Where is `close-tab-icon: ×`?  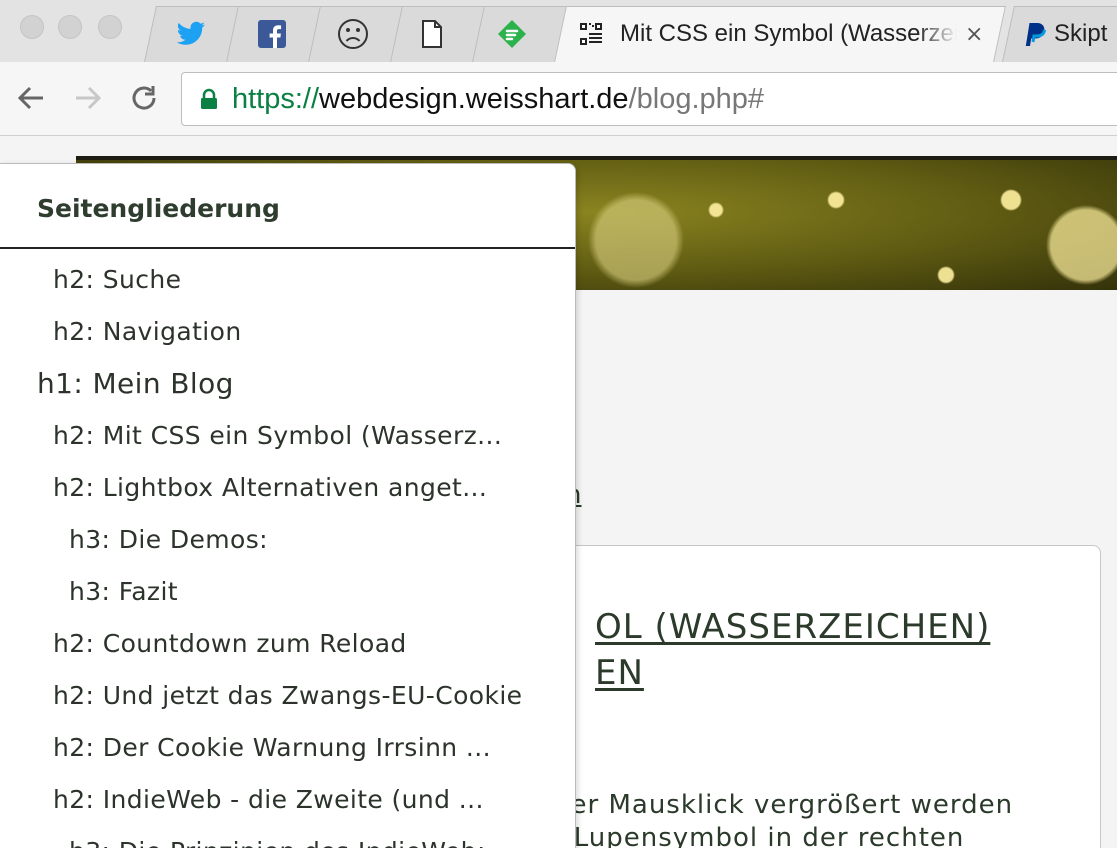 close-tab-icon: × is located at coordinates (974, 34).